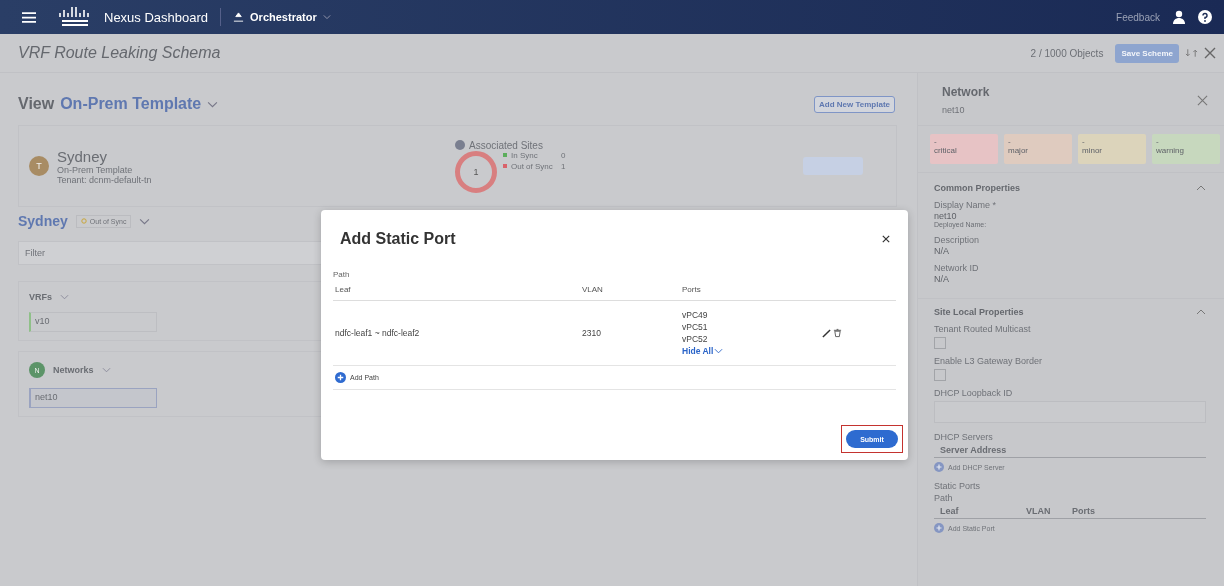 The width and height of the screenshot is (1224, 586). What do you see at coordinates (695, 327) in the screenshot?
I see `port-item: vPC51` at bounding box center [695, 327].